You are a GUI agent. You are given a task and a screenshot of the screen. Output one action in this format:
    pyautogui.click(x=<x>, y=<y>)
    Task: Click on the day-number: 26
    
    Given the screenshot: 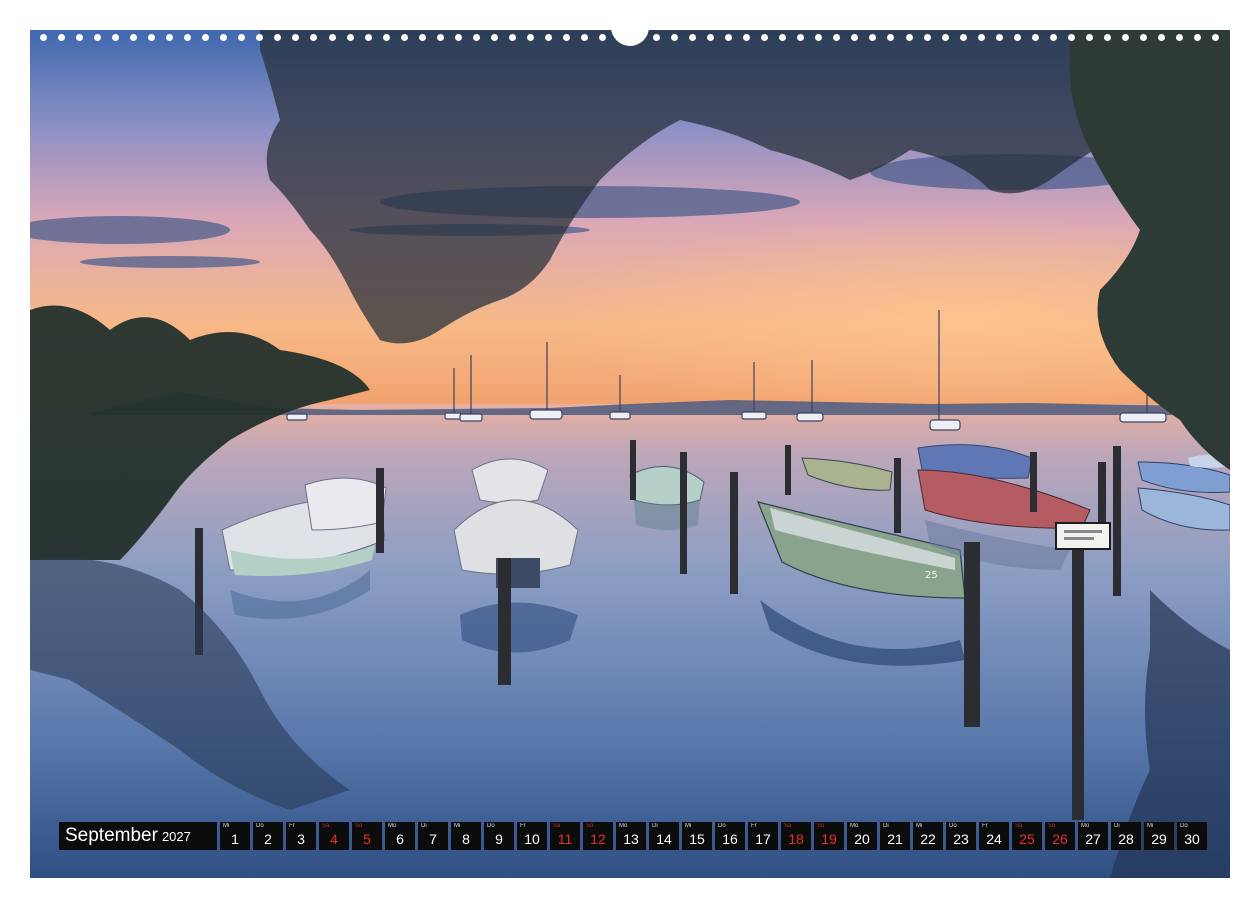 What is the action you would take?
    pyautogui.click(x=1060, y=839)
    